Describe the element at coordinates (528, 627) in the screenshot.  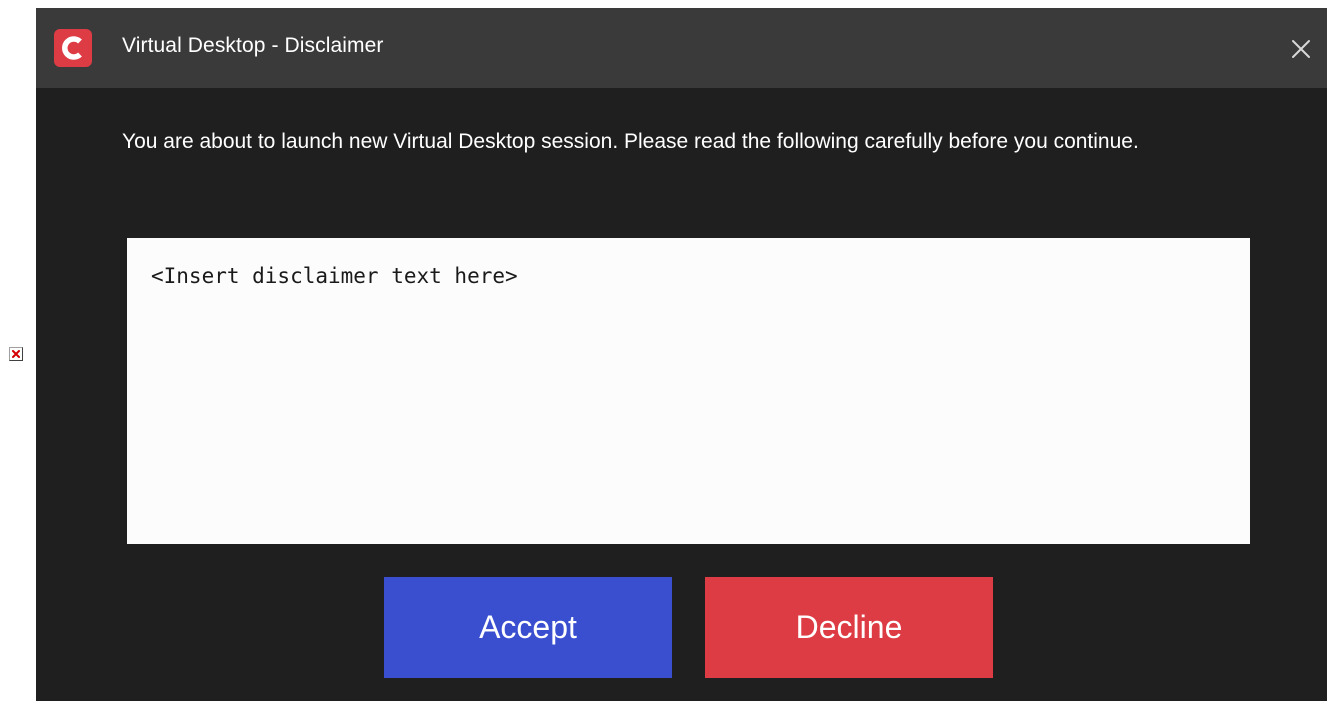
I see `accept-button: Accept` at that location.